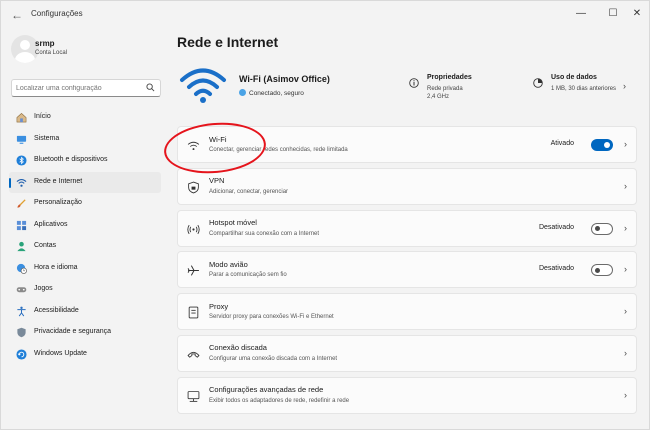 The image size is (650, 430). Describe the element at coordinates (21, 160) in the screenshot. I see `bluetooth-icon` at that location.